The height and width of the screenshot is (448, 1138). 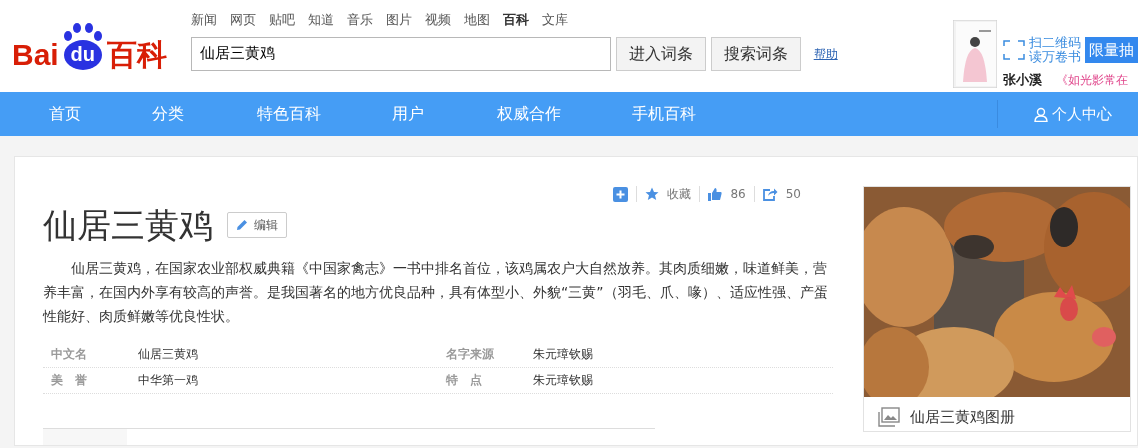 What do you see at coordinates (755, 53) in the screenshot?
I see `search-button: 搜索词条` at bounding box center [755, 53].